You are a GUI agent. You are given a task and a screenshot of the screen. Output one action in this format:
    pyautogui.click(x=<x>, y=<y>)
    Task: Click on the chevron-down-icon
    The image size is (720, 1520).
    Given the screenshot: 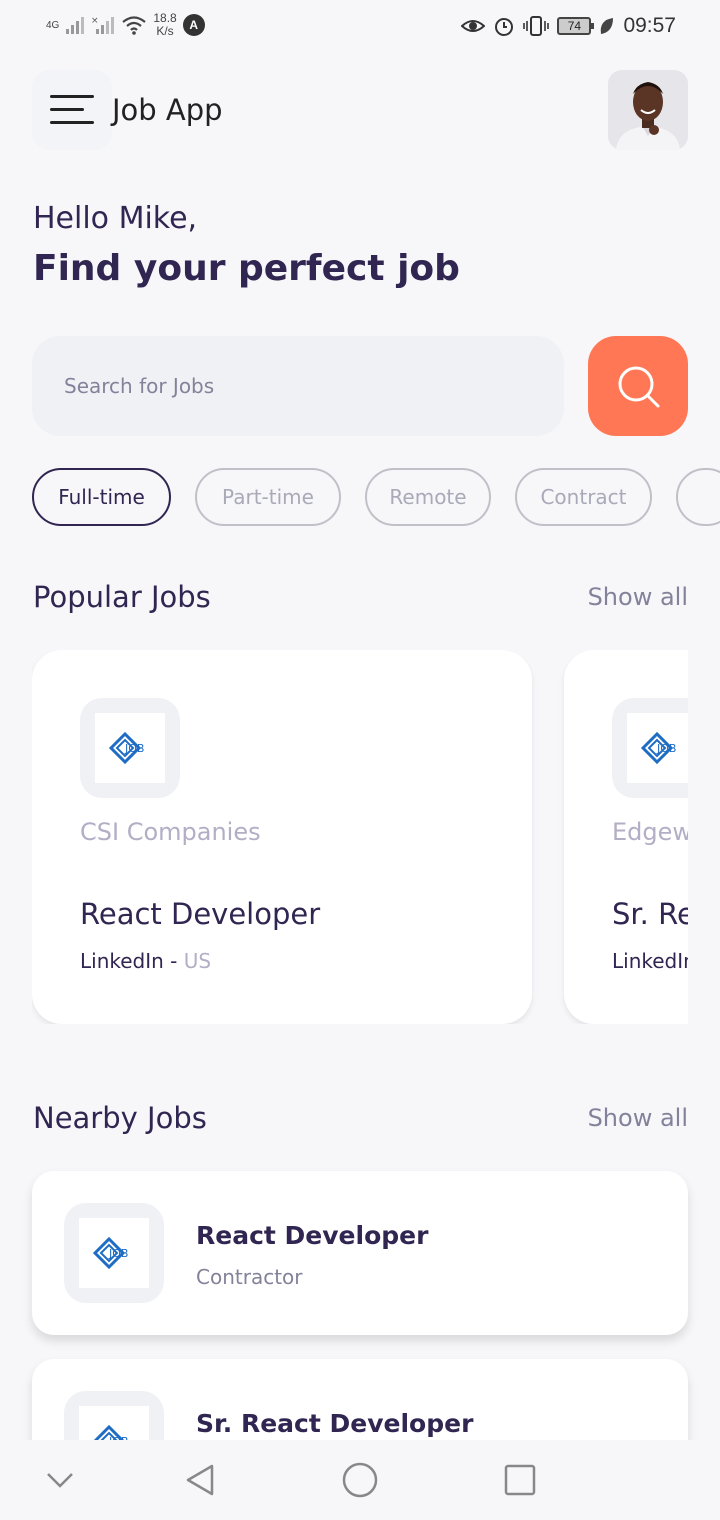 What is the action you would take?
    pyautogui.click(x=60, y=1480)
    